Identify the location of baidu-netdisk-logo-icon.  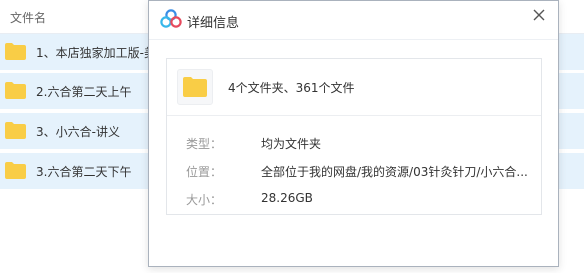
(171, 18).